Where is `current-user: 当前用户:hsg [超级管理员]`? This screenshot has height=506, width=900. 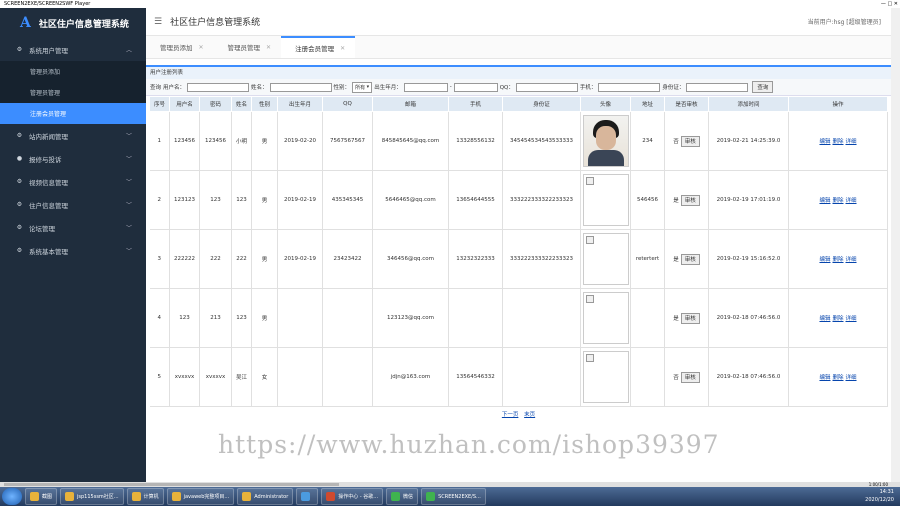
current-user: 当前用户:hsg [超级管理员] is located at coordinates (844, 21).